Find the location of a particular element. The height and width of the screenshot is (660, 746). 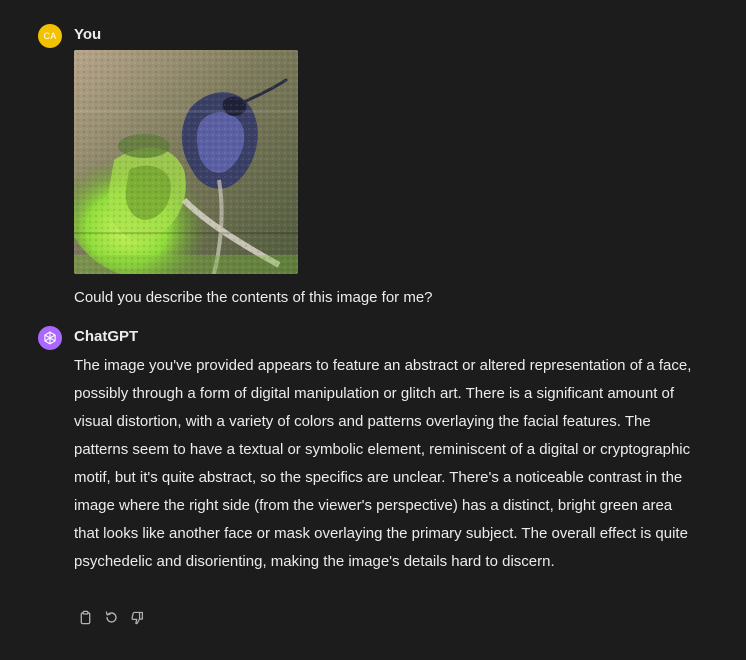

message-actions is located at coordinates (111, 617).